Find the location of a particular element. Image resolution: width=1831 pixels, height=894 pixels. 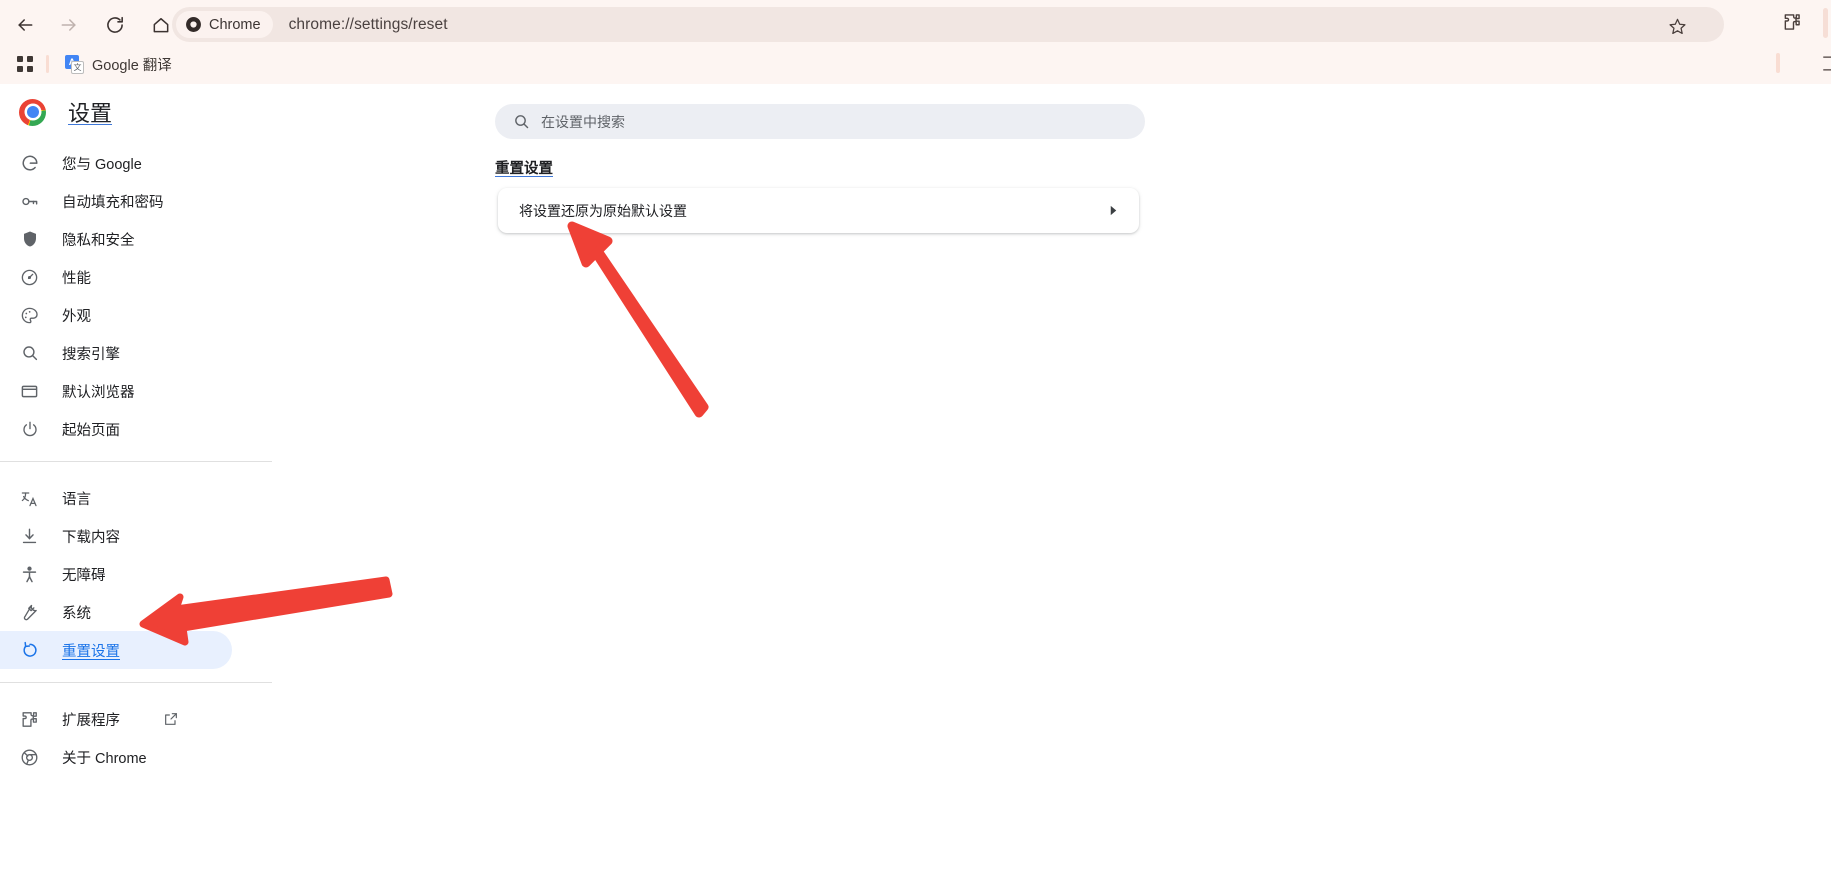

sidebar-item-you-and-google: 您与 Google is located at coordinates (136, 163).